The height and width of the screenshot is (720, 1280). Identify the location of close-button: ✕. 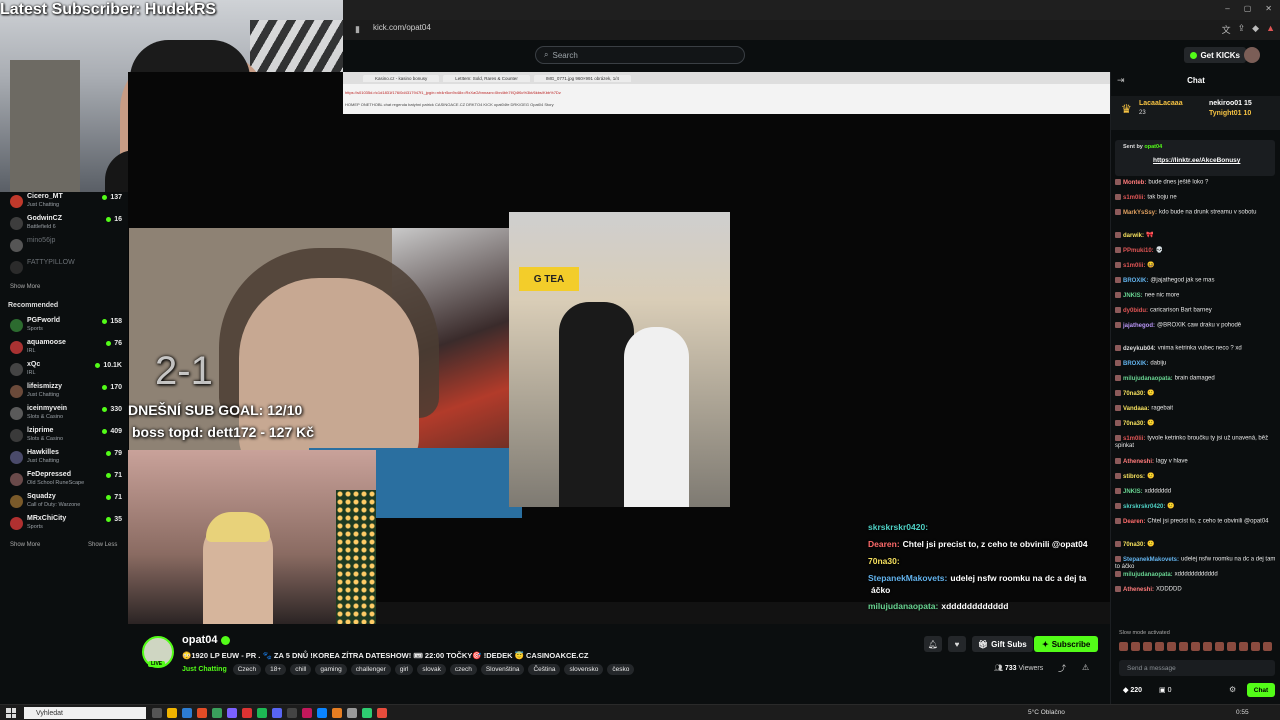
(1268, 8).